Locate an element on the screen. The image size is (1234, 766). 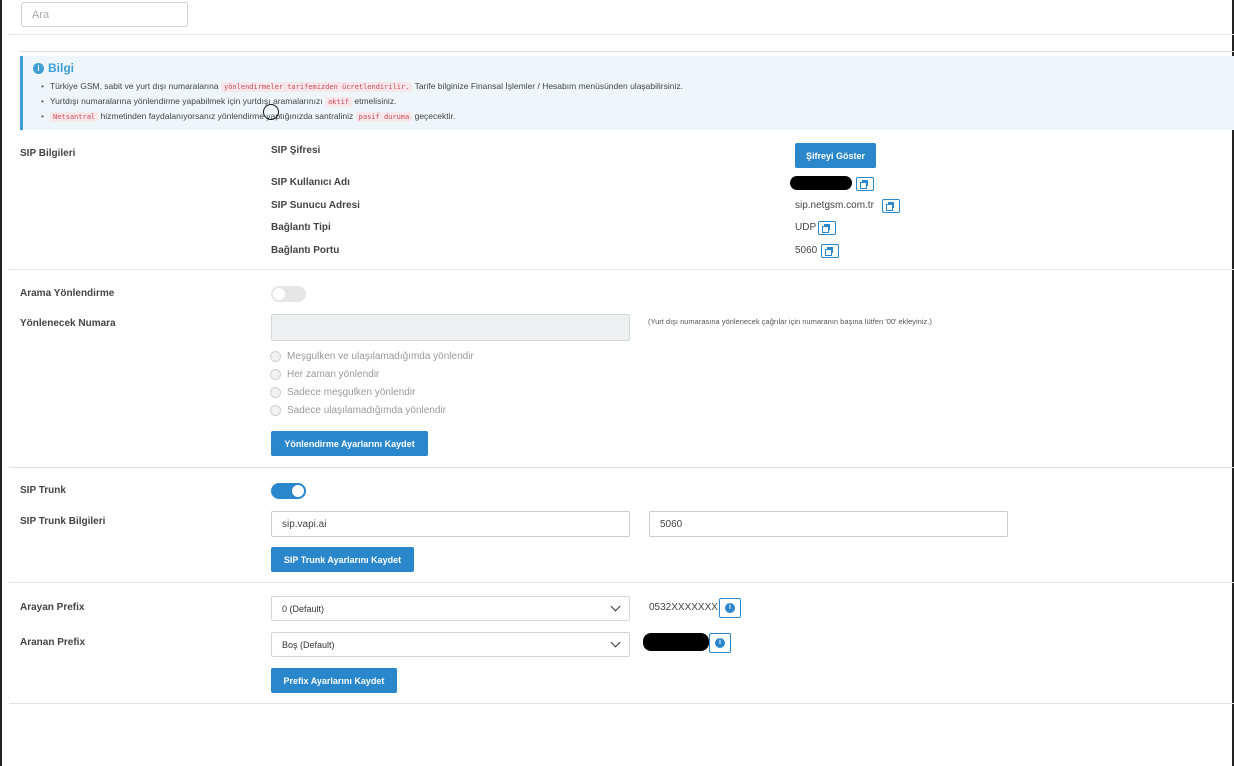
trunk-toggle is located at coordinates (288, 491).